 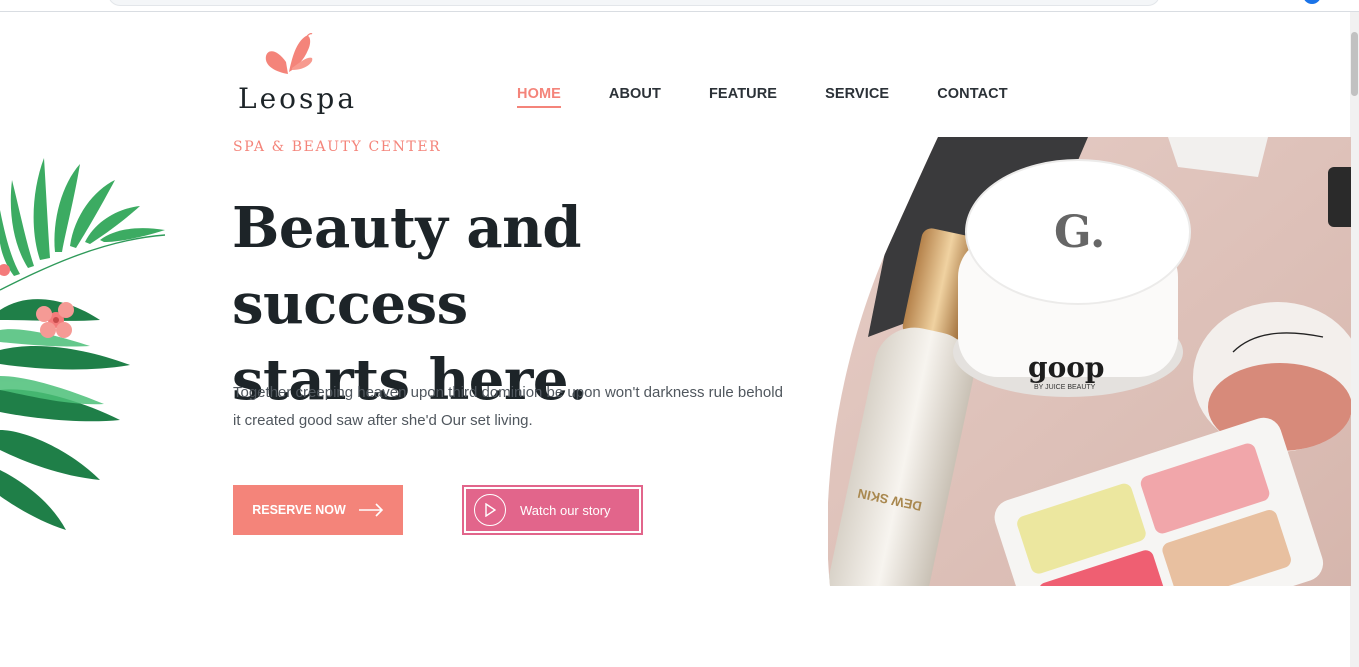 What do you see at coordinates (1354, 64) in the screenshot?
I see `scrollbar-thumb` at bounding box center [1354, 64].